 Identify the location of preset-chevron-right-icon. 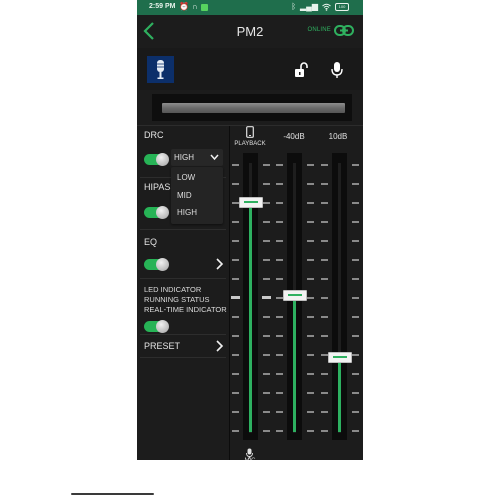
(220, 346).